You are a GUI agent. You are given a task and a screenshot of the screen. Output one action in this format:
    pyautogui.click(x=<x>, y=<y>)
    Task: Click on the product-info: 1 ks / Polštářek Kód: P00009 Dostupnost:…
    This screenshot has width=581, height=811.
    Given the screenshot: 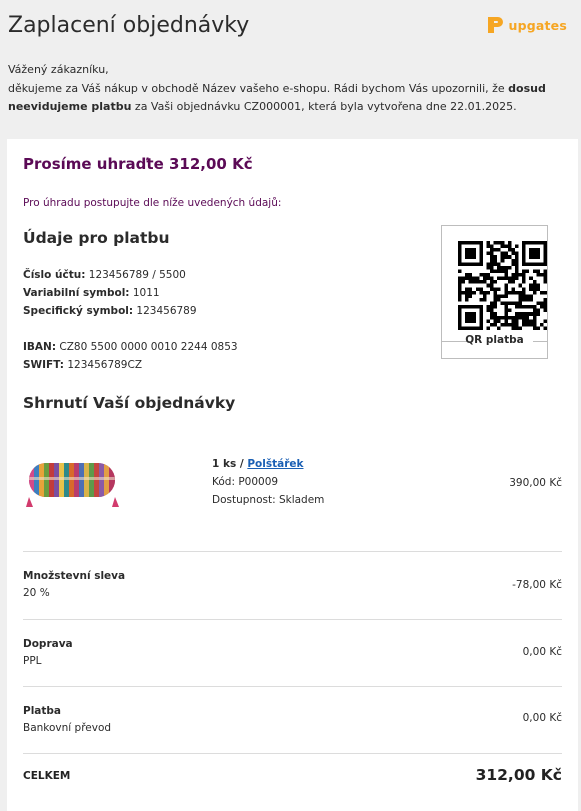 What is the action you would take?
    pyautogui.click(x=268, y=482)
    